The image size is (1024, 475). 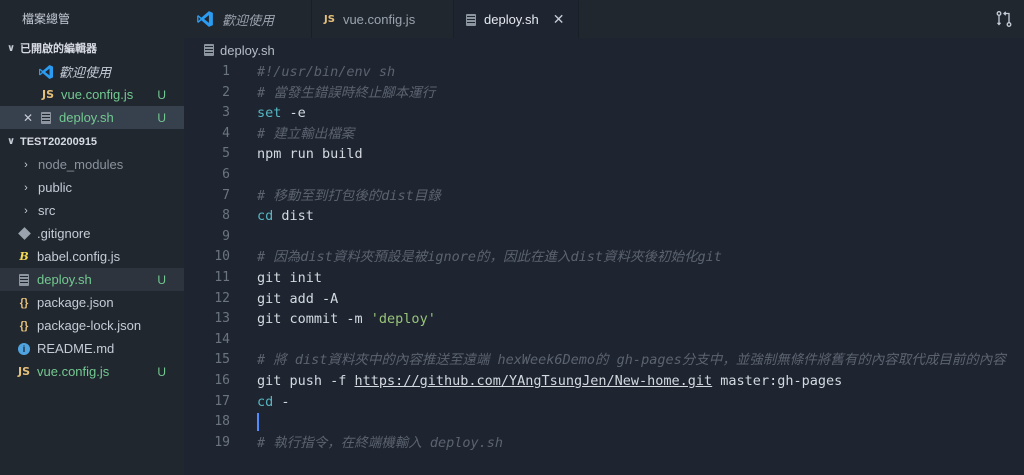 What do you see at coordinates (226, 133) in the screenshot?
I see `line-number: 4` at bounding box center [226, 133].